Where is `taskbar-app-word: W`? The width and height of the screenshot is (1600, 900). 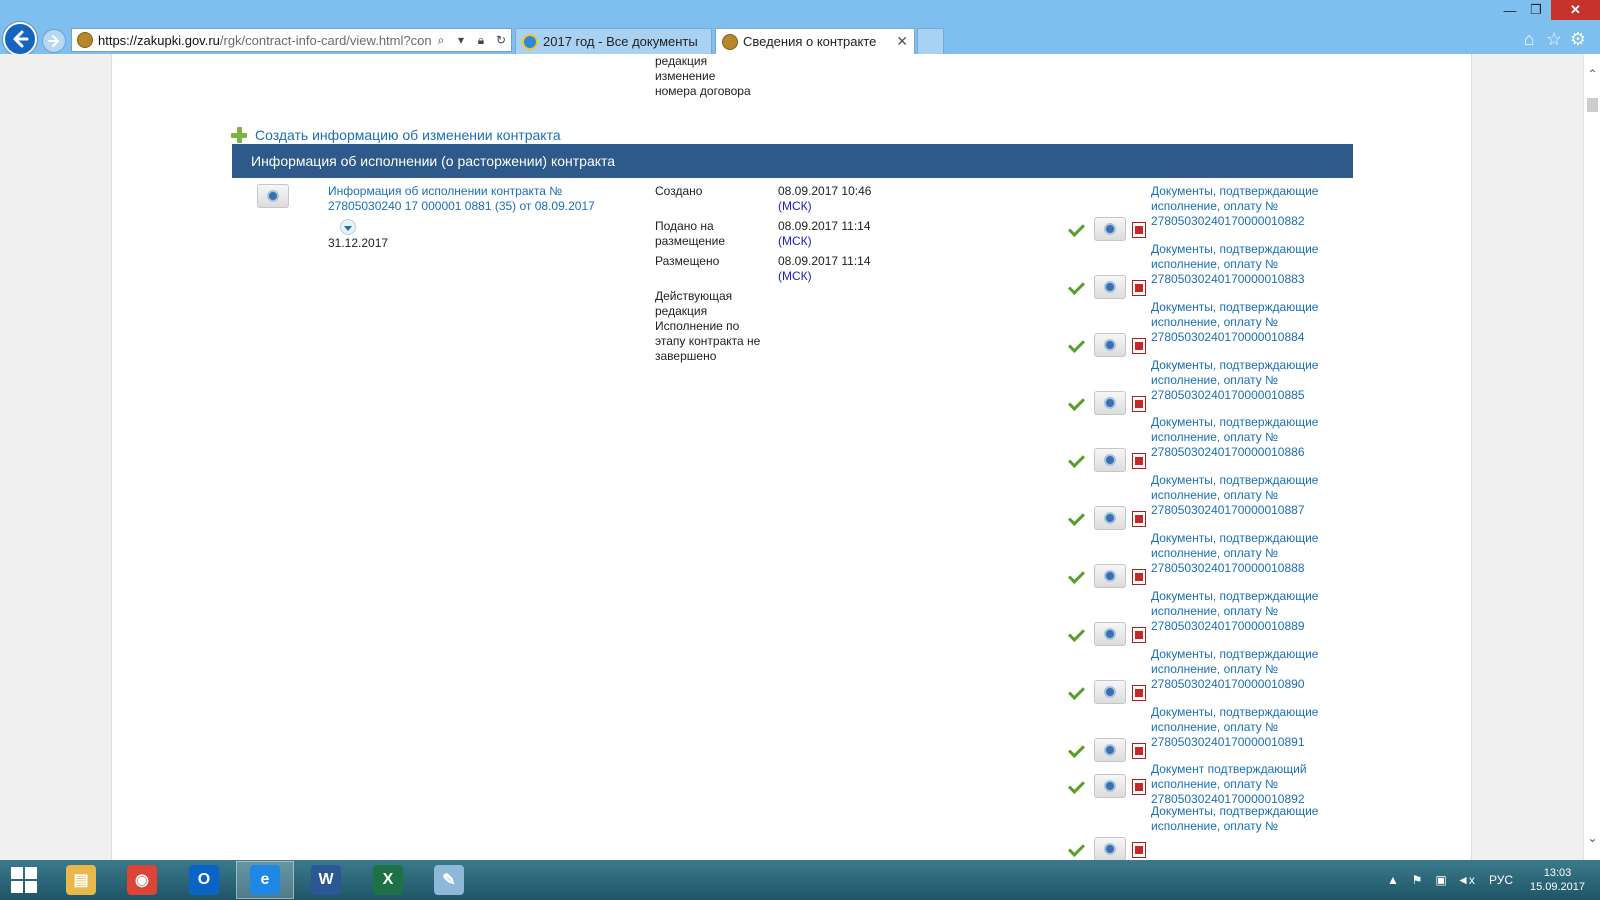 taskbar-app-word: W is located at coordinates (326, 880).